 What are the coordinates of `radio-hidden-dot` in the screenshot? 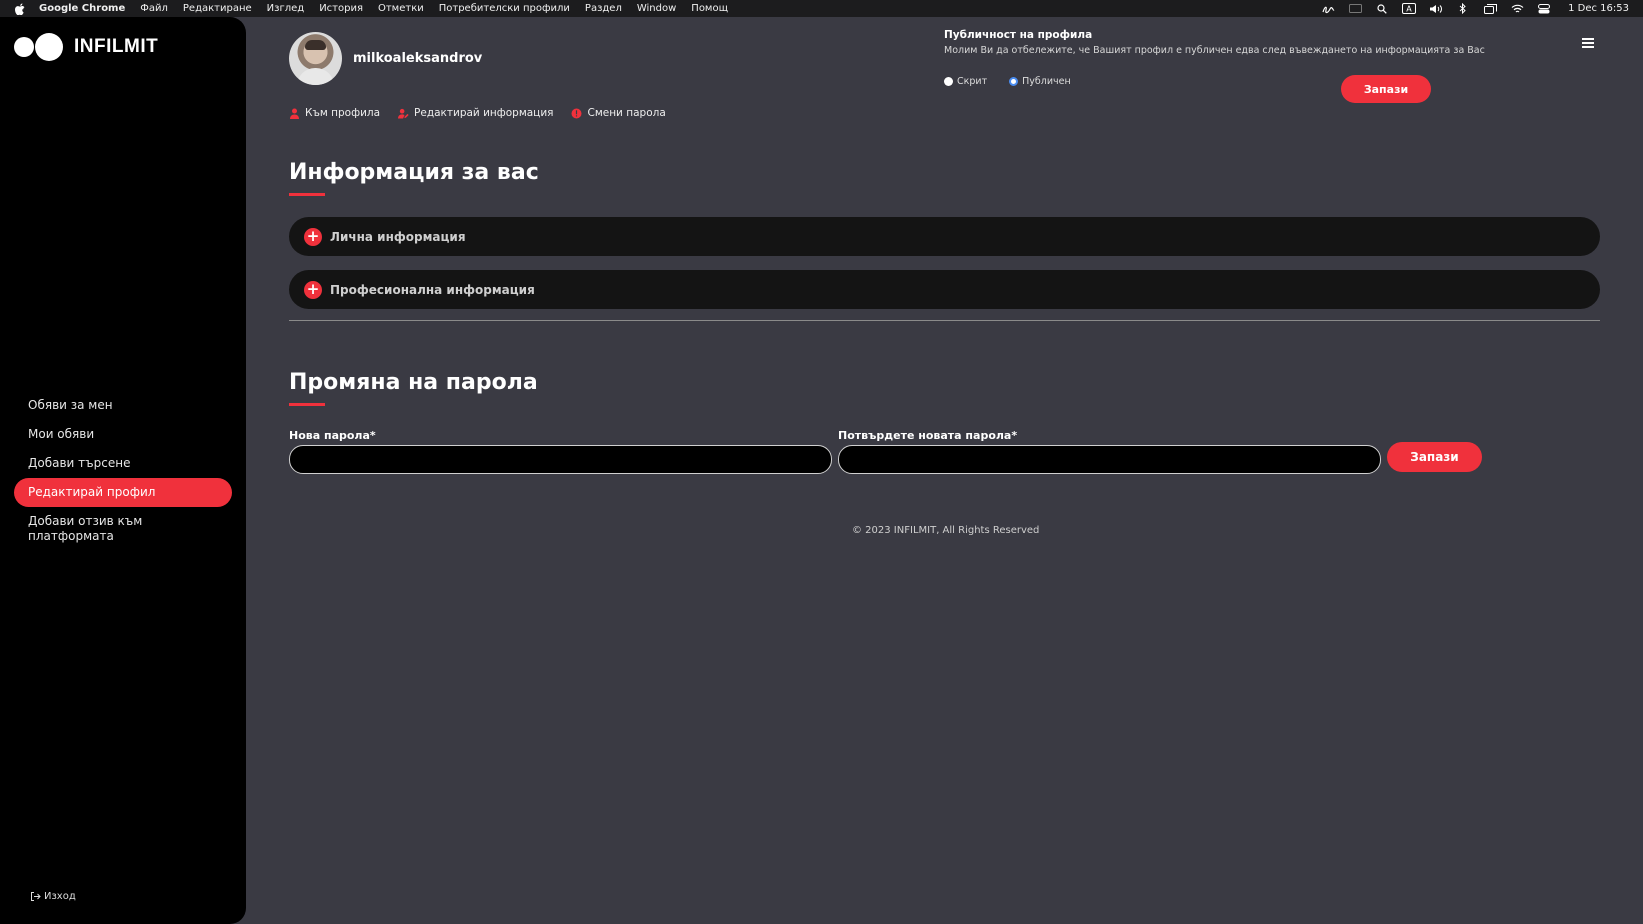 It's located at (948, 81).